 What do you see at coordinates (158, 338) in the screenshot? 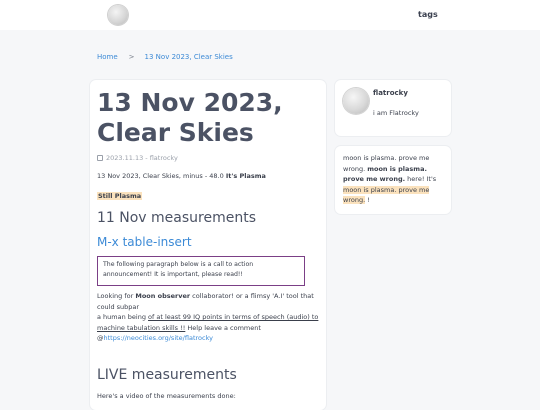
I see `neocities-link: https://neocities.org/site/flatrocky` at bounding box center [158, 338].